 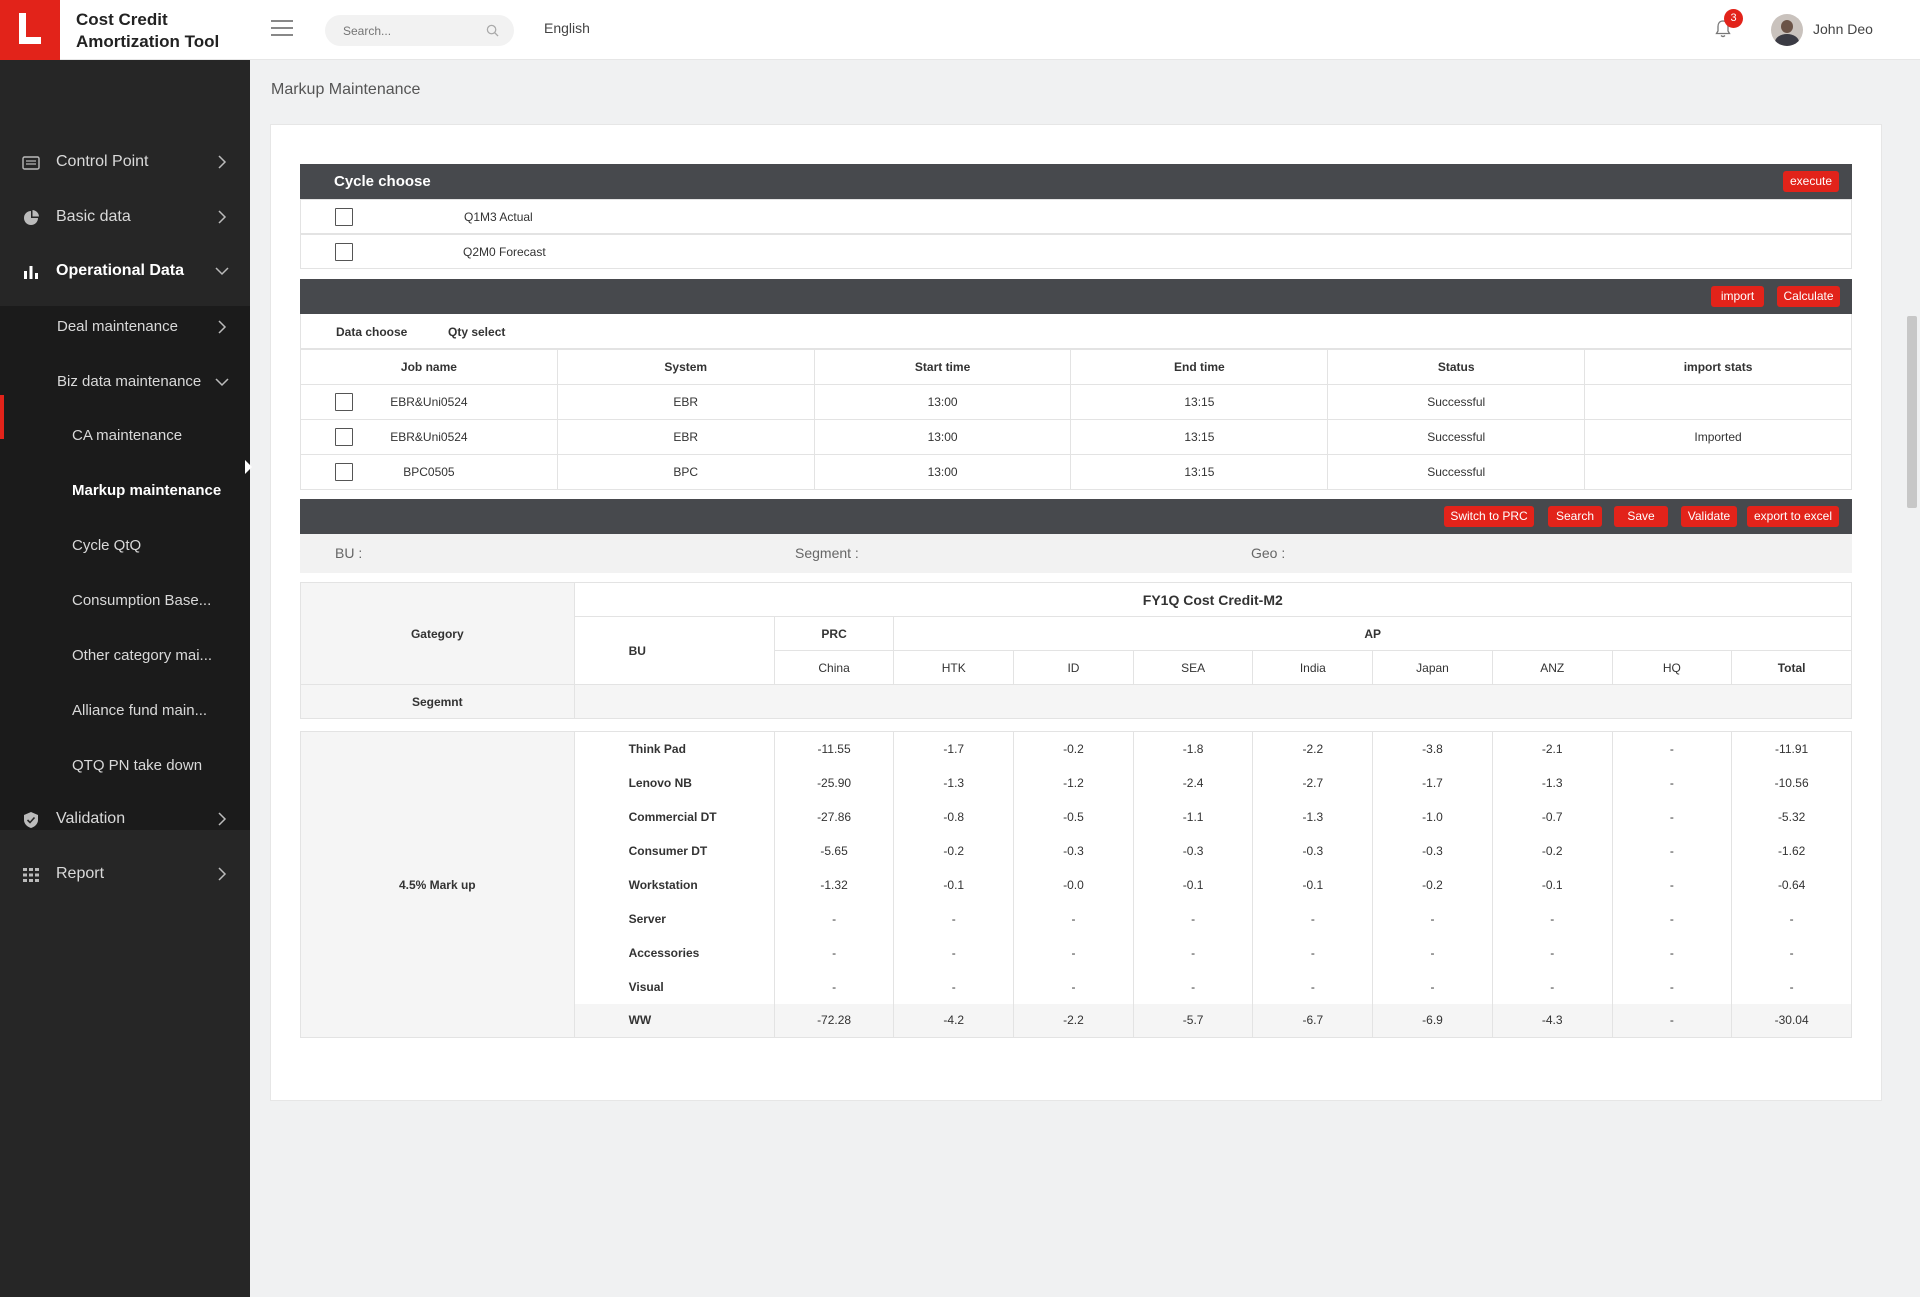 I want to click on value-cell: -27.86, so click(x=834, y=816).